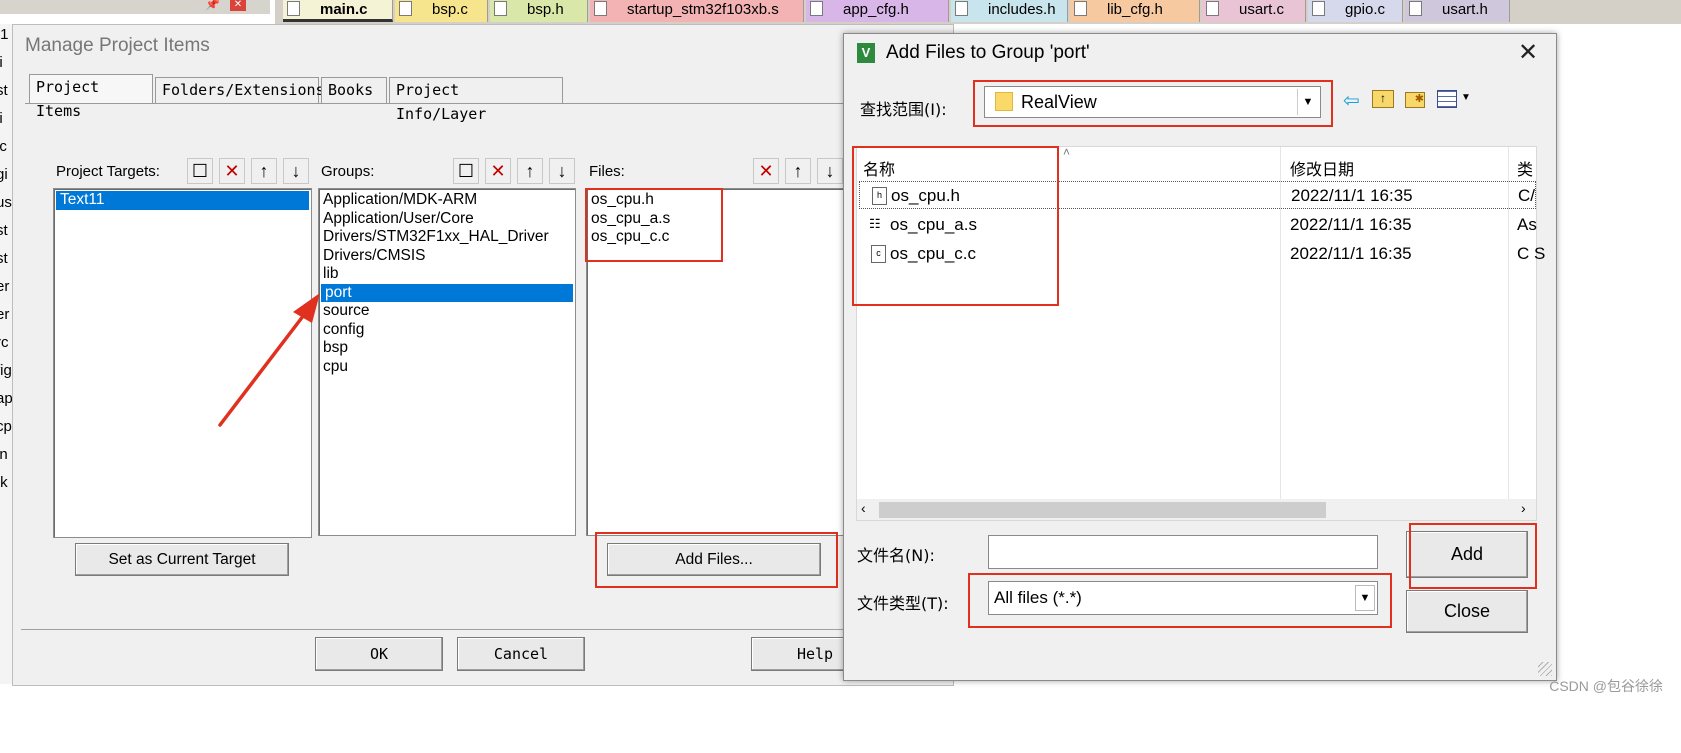 The height and width of the screenshot is (753, 1681). Describe the element at coordinates (1322, 168) in the screenshot. I see `column-header-date: 修改日期` at that location.